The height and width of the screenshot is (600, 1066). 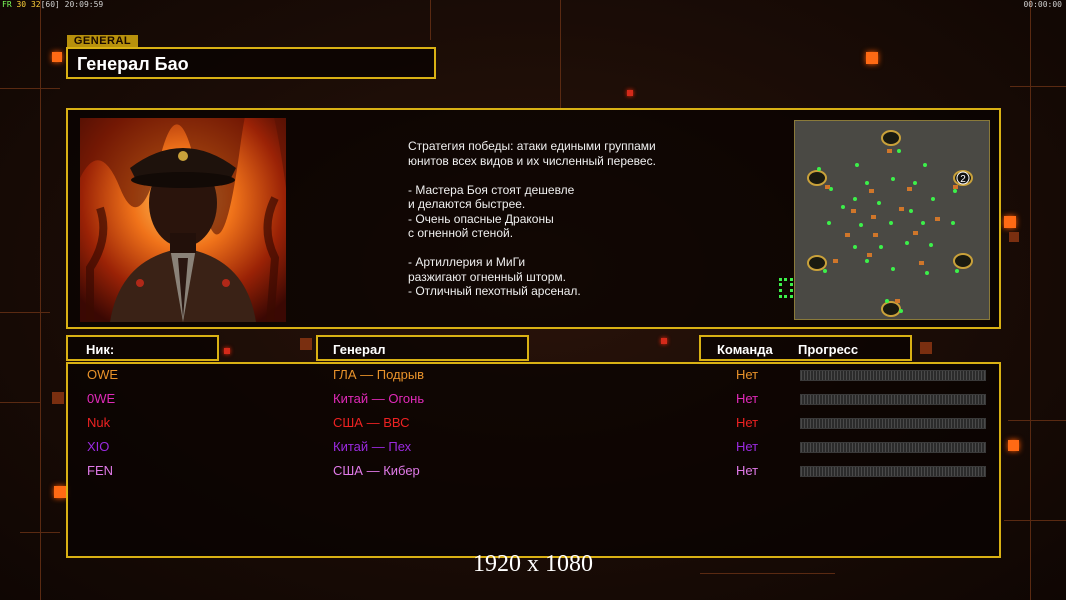 I want to click on green-unit-marker, so click(x=786, y=288).